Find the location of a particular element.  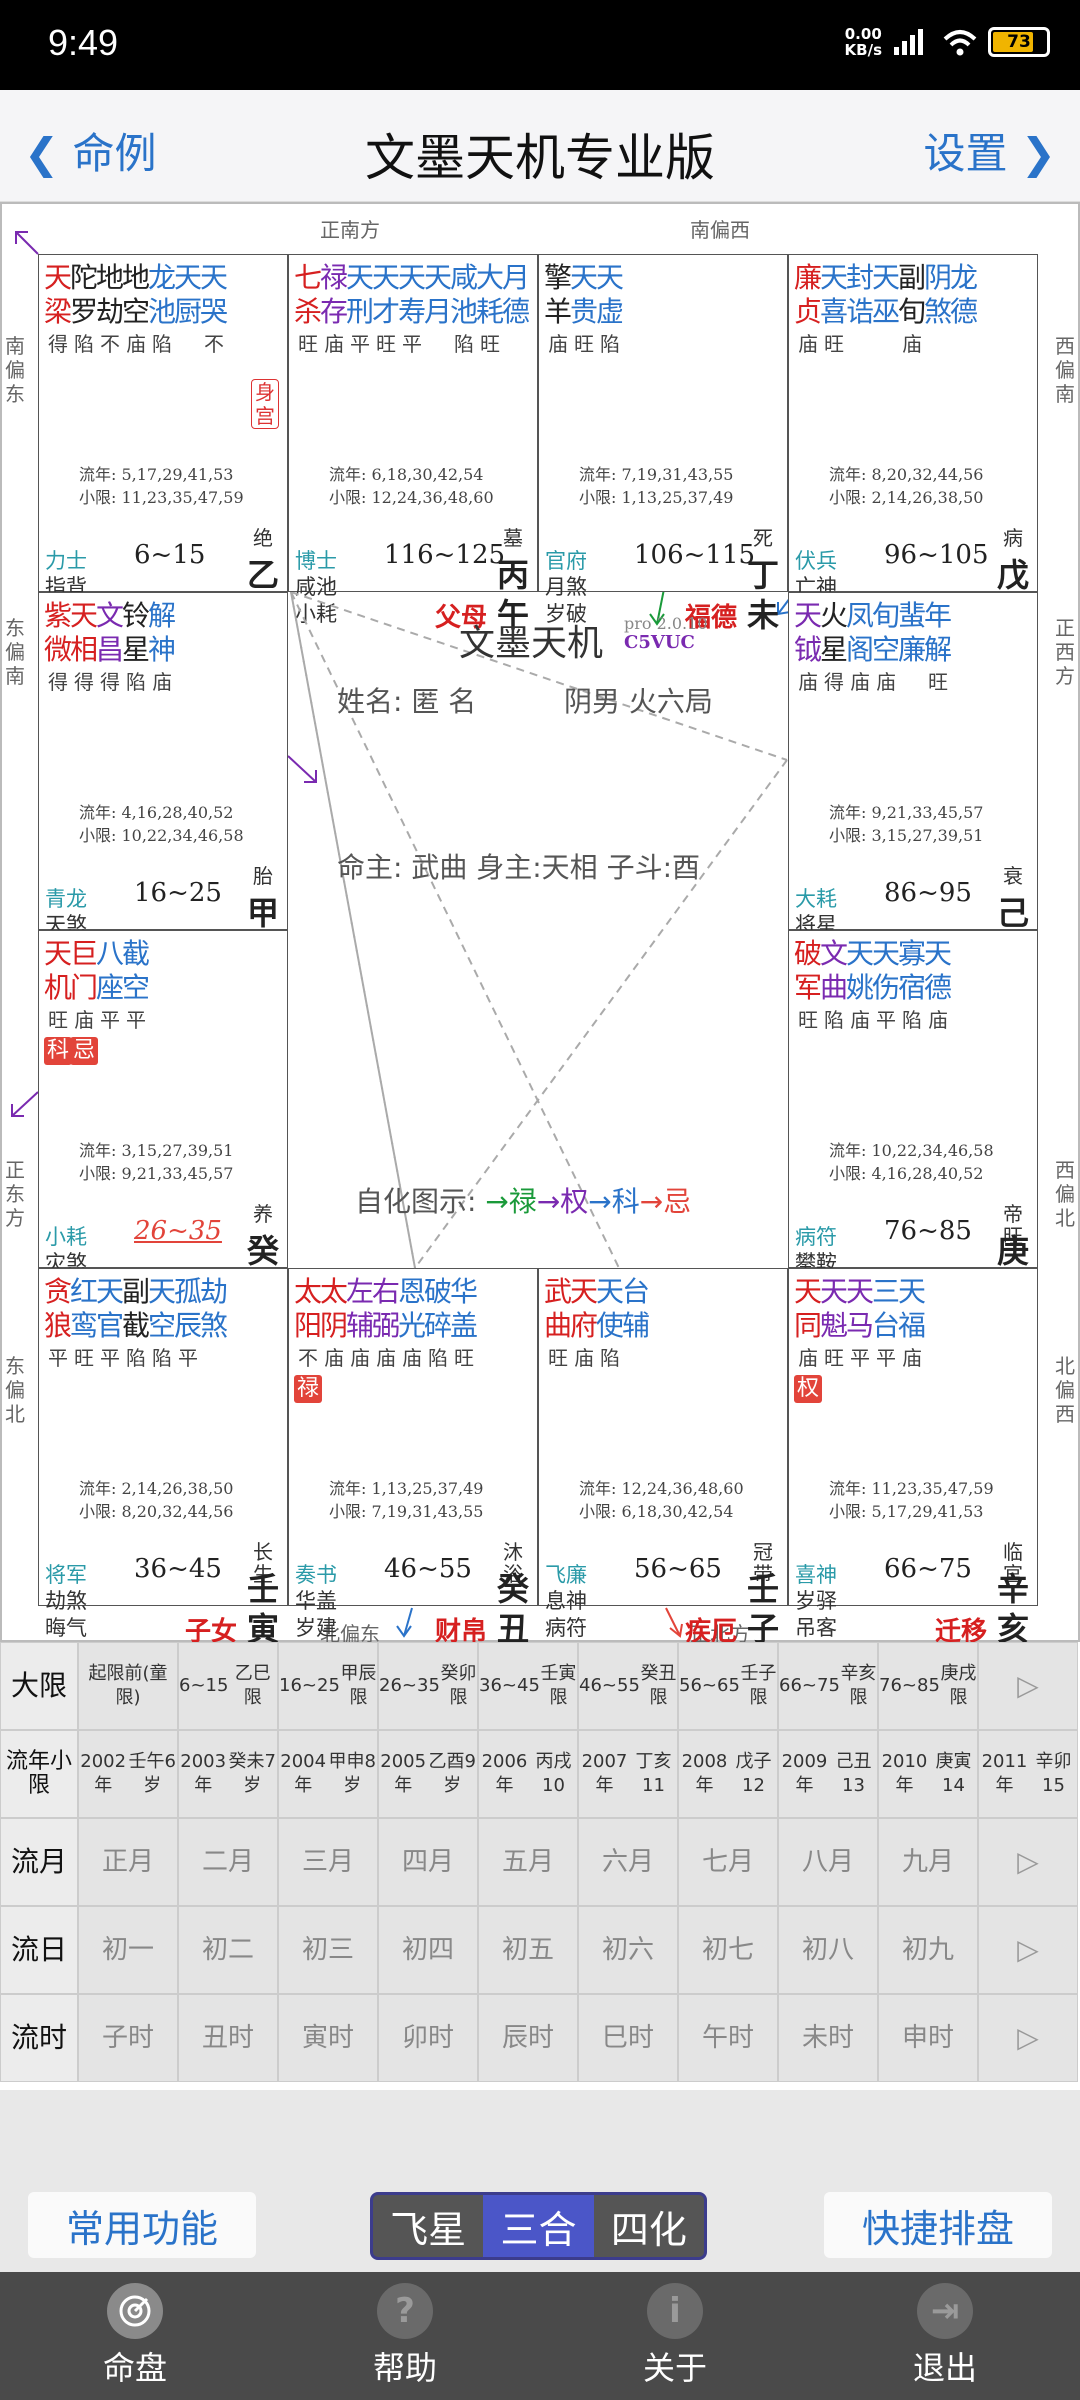

grid-cell: 初九 is located at coordinates (928, 1950).